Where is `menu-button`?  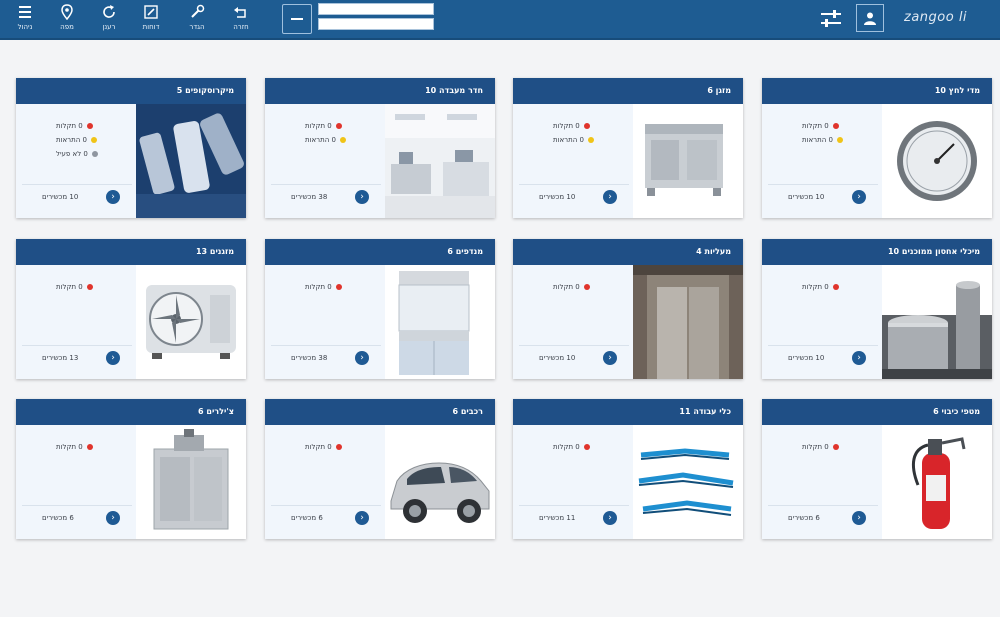 menu-button is located at coordinates (297, 19).